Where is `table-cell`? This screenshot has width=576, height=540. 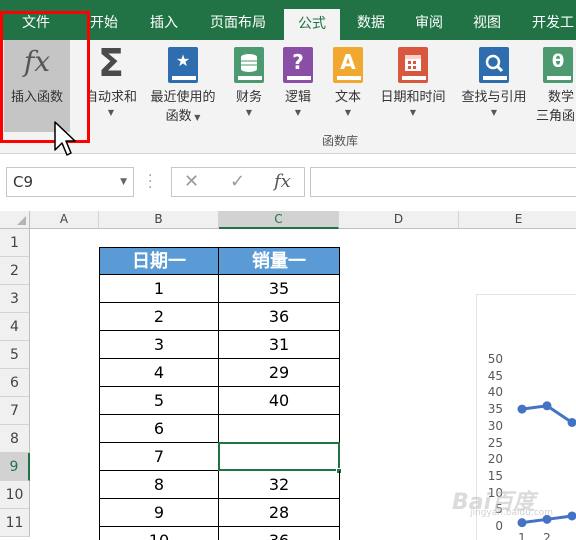
table-cell is located at coordinates (279, 429).